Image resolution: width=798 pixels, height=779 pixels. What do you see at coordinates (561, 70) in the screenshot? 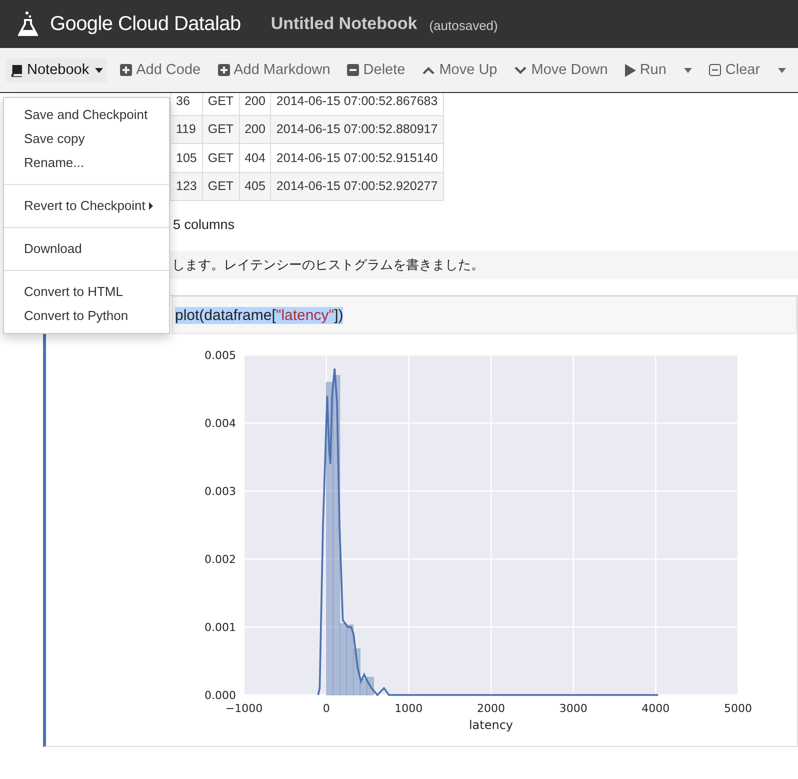
I see `toolbar-button: Move Down` at bounding box center [561, 70].